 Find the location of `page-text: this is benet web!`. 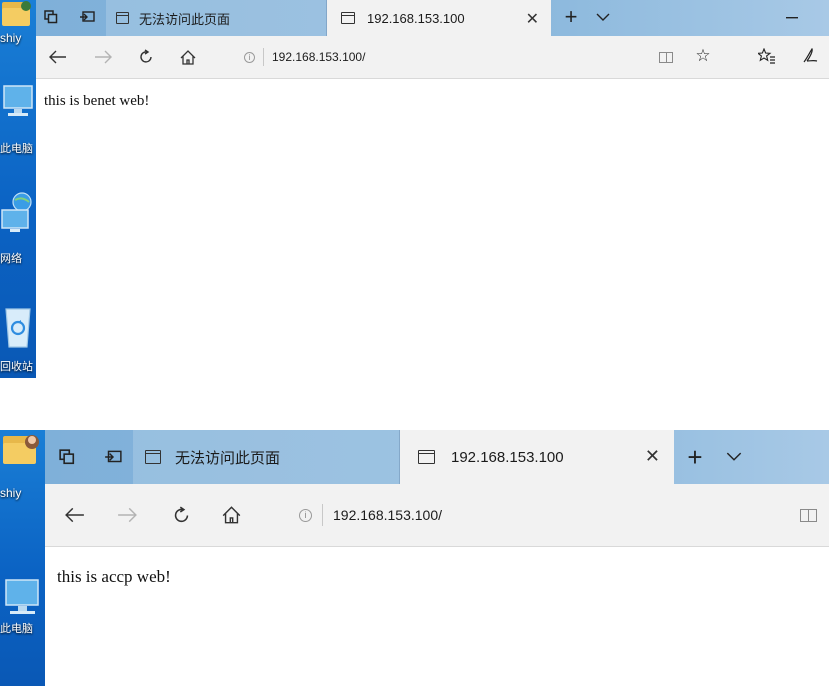

page-text: this is benet web! is located at coordinates (97, 101).